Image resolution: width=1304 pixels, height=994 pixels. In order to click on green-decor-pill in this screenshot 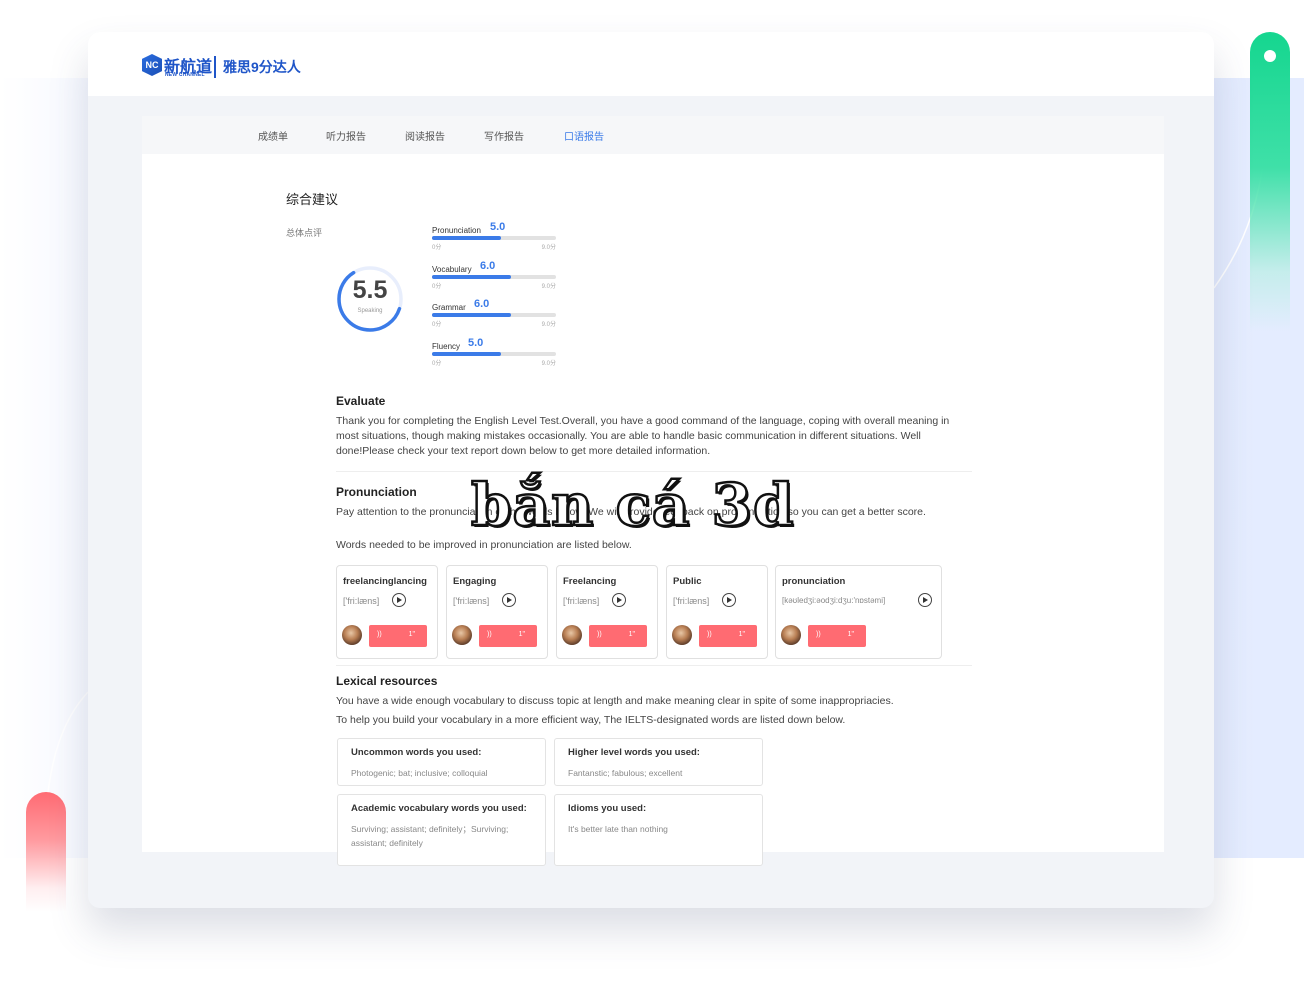, I will do `click(1270, 182)`.